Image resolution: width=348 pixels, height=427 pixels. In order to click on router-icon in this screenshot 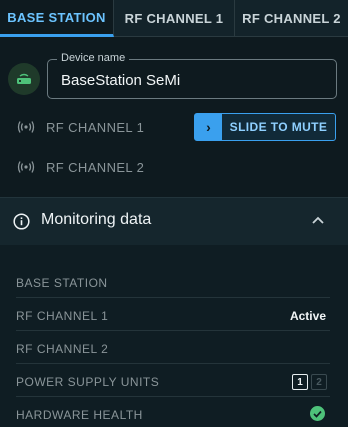, I will do `click(24, 79)`.